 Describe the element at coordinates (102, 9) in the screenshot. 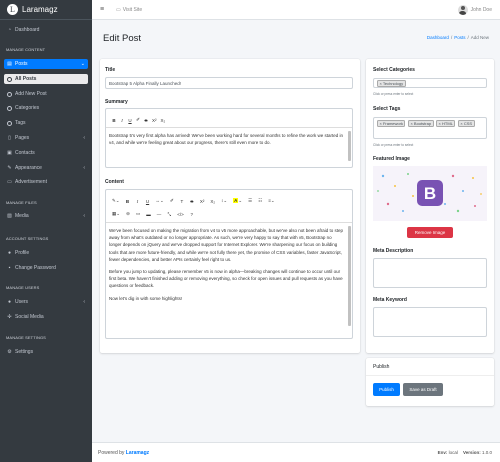

I see `menu-toggle-icon: ≡` at that location.